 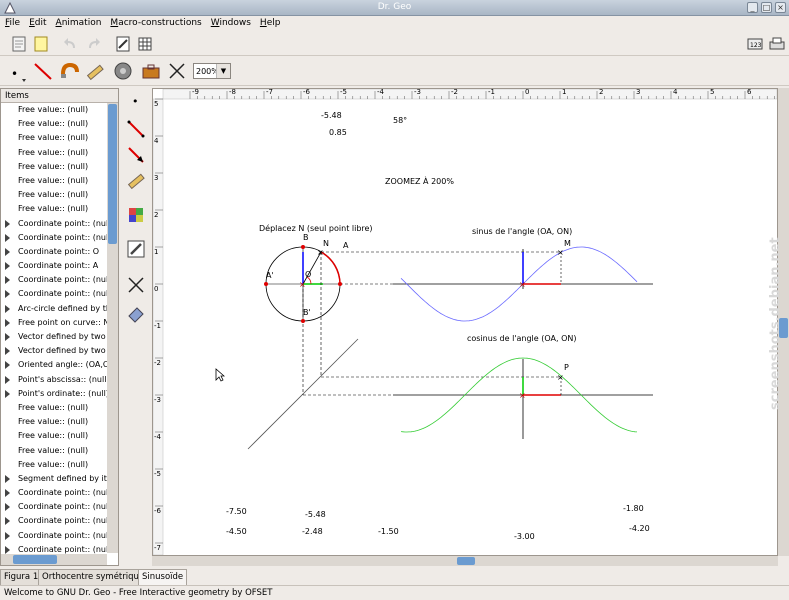 What do you see at coordinates (43, 71) in the screenshot?
I see `line-tool-button` at bounding box center [43, 71].